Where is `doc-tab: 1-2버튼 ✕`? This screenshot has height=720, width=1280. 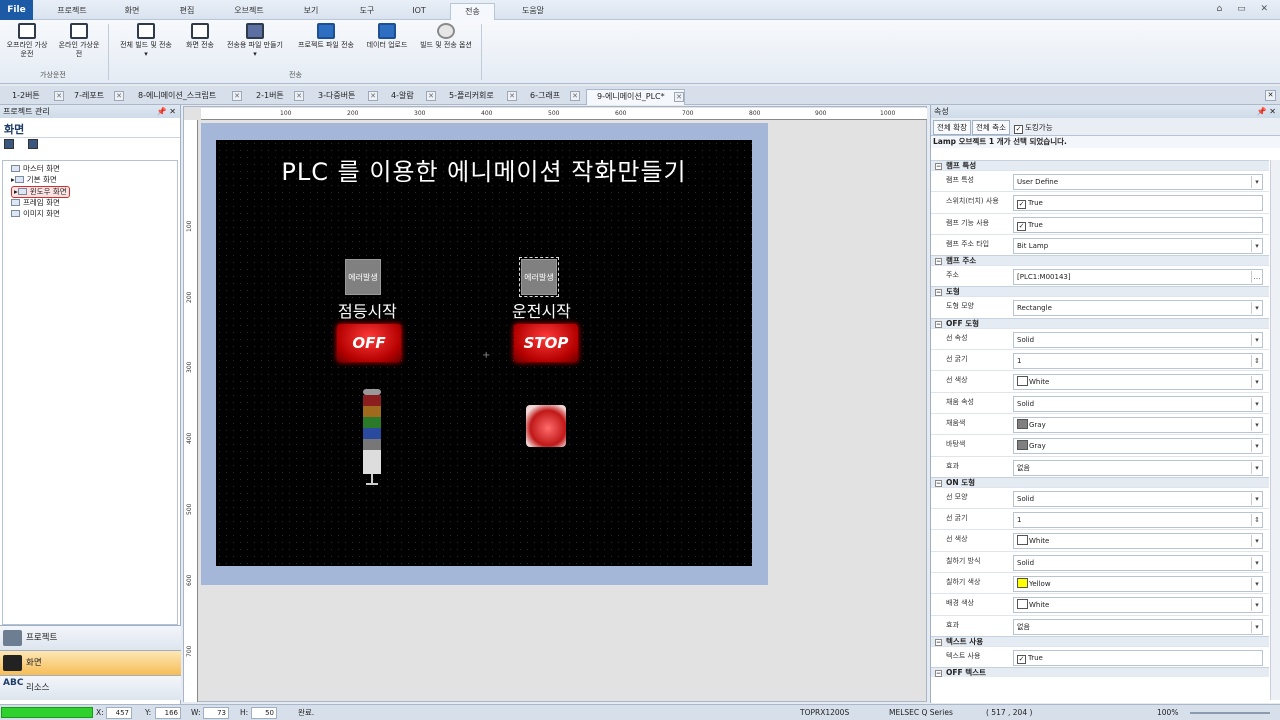 doc-tab: 1-2버튼 ✕ is located at coordinates (33, 97).